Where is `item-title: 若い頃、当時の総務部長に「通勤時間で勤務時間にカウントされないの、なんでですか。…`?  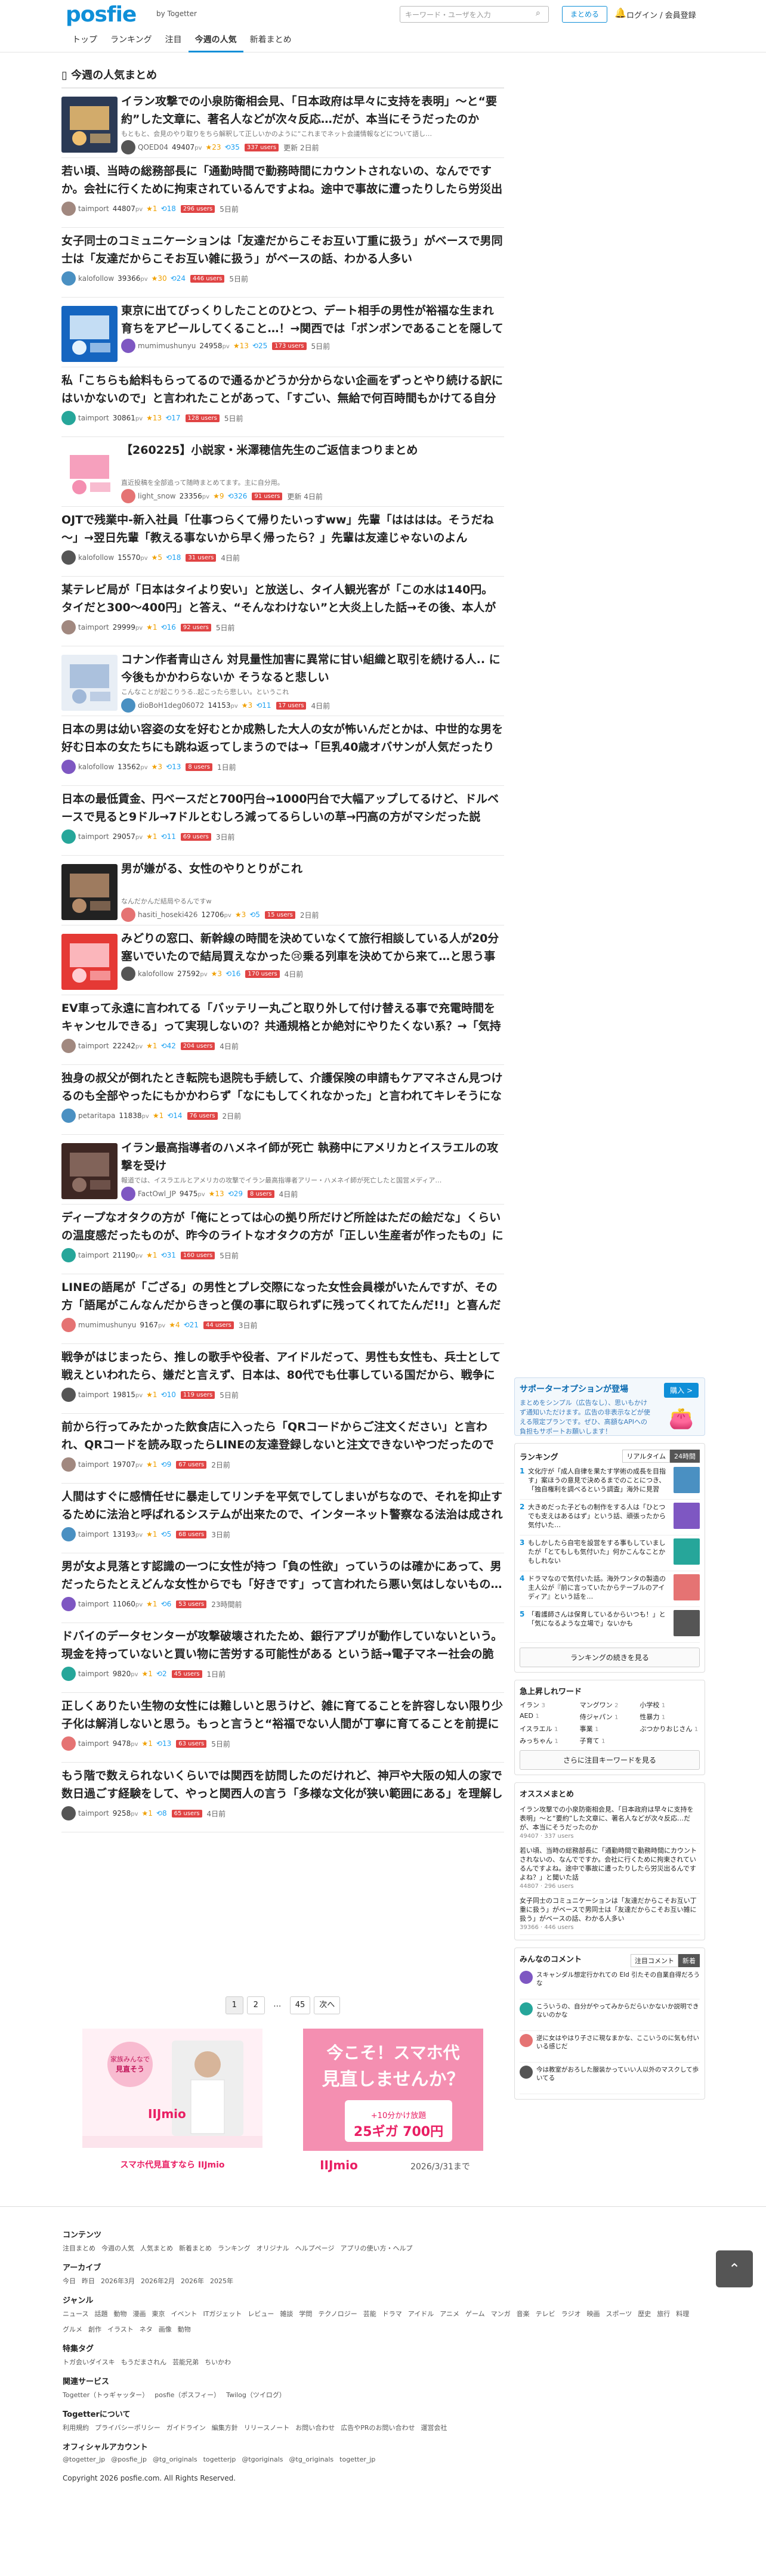
item-title: 若い頃、当時の総務部長に「通勤時間で勤務時間にカウントされないの、なんでですか。… is located at coordinates (282, 180).